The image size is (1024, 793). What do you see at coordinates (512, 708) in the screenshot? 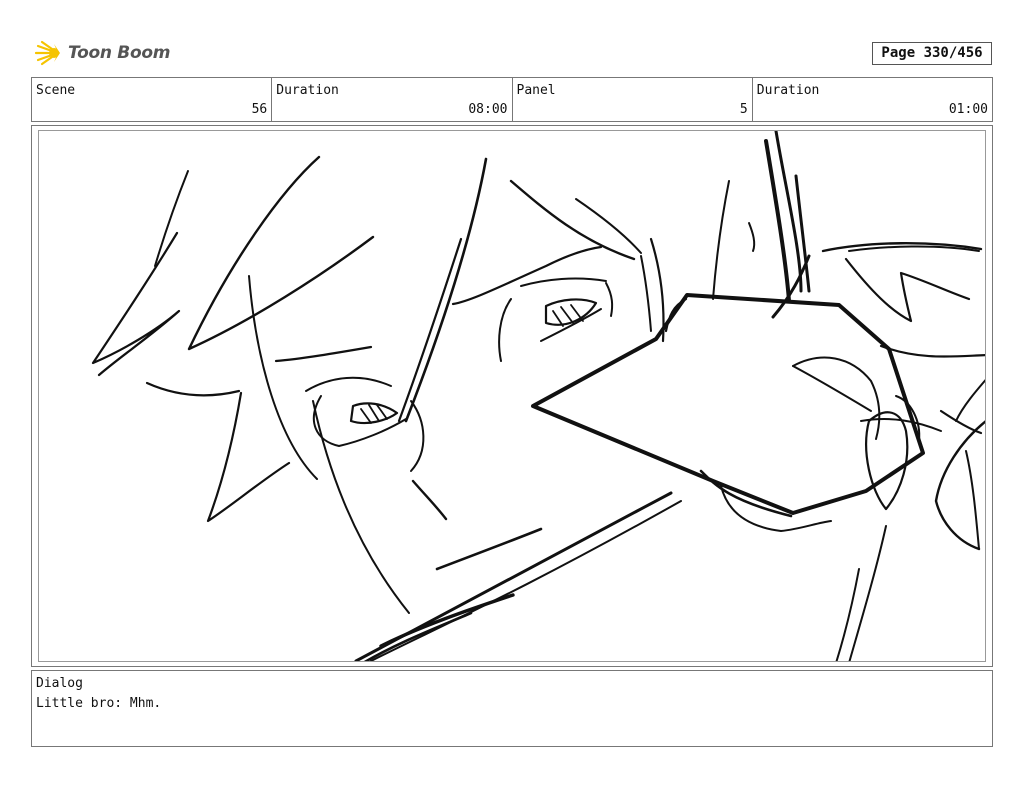
I see `dialog-box: Dialog Little bro: Mhm.` at bounding box center [512, 708].